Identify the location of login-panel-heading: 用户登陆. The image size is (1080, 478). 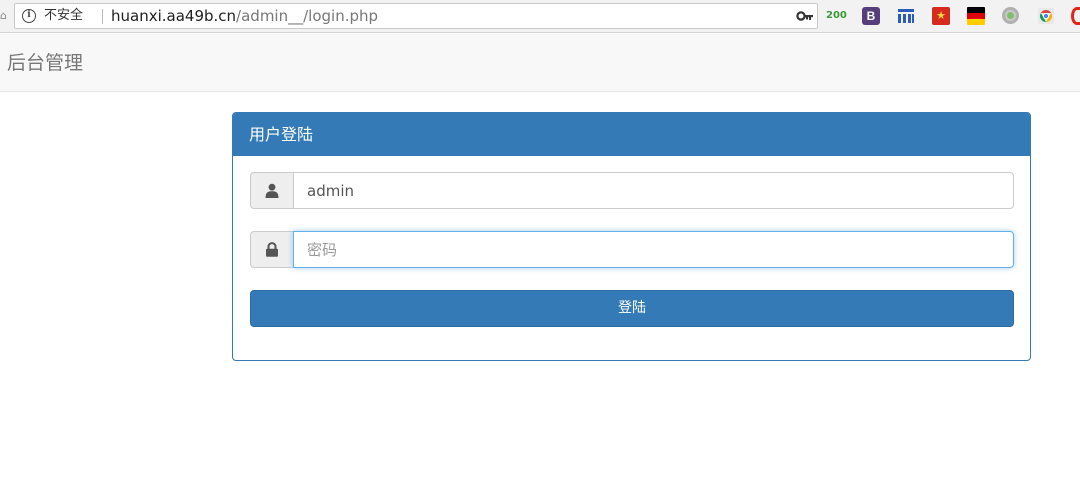
(631, 134).